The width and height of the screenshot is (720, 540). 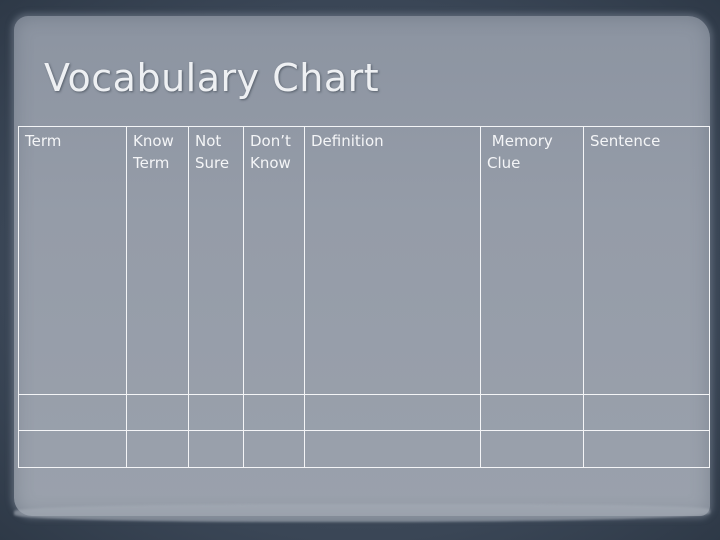 What do you see at coordinates (274, 260) in the screenshot?
I see `header-dont-know: Don’t Know` at bounding box center [274, 260].